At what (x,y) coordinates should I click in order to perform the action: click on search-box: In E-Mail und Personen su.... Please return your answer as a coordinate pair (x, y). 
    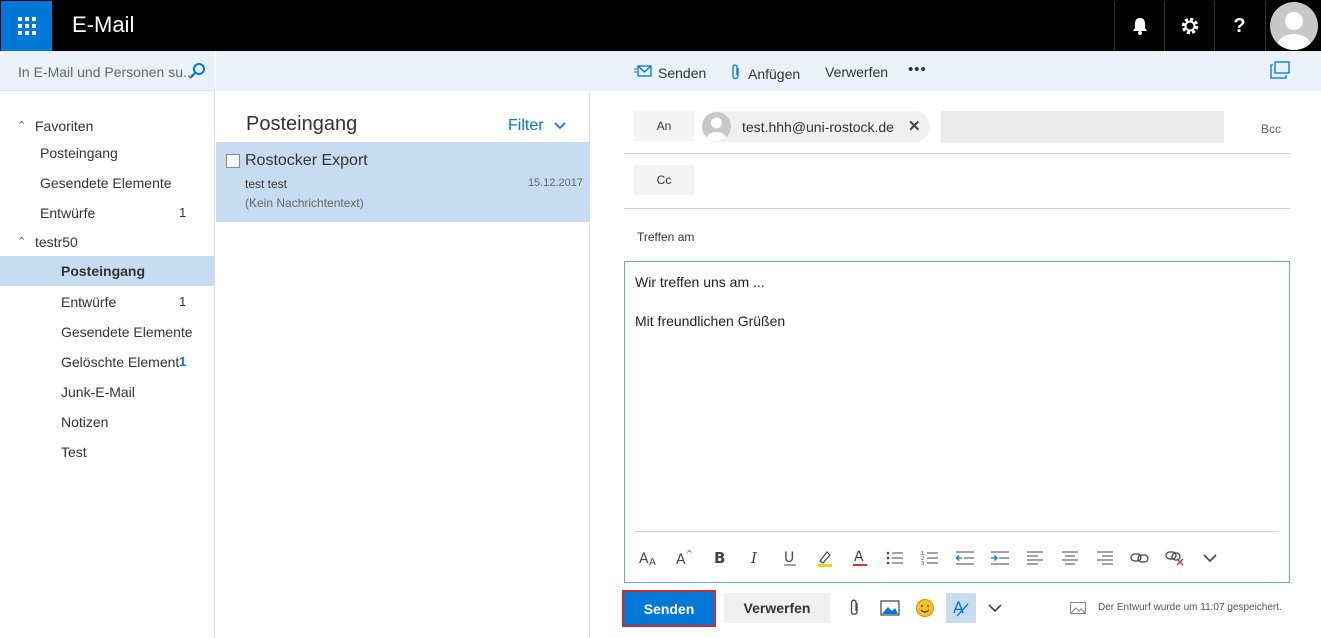
    Looking at the image, I should click on (107, 71).